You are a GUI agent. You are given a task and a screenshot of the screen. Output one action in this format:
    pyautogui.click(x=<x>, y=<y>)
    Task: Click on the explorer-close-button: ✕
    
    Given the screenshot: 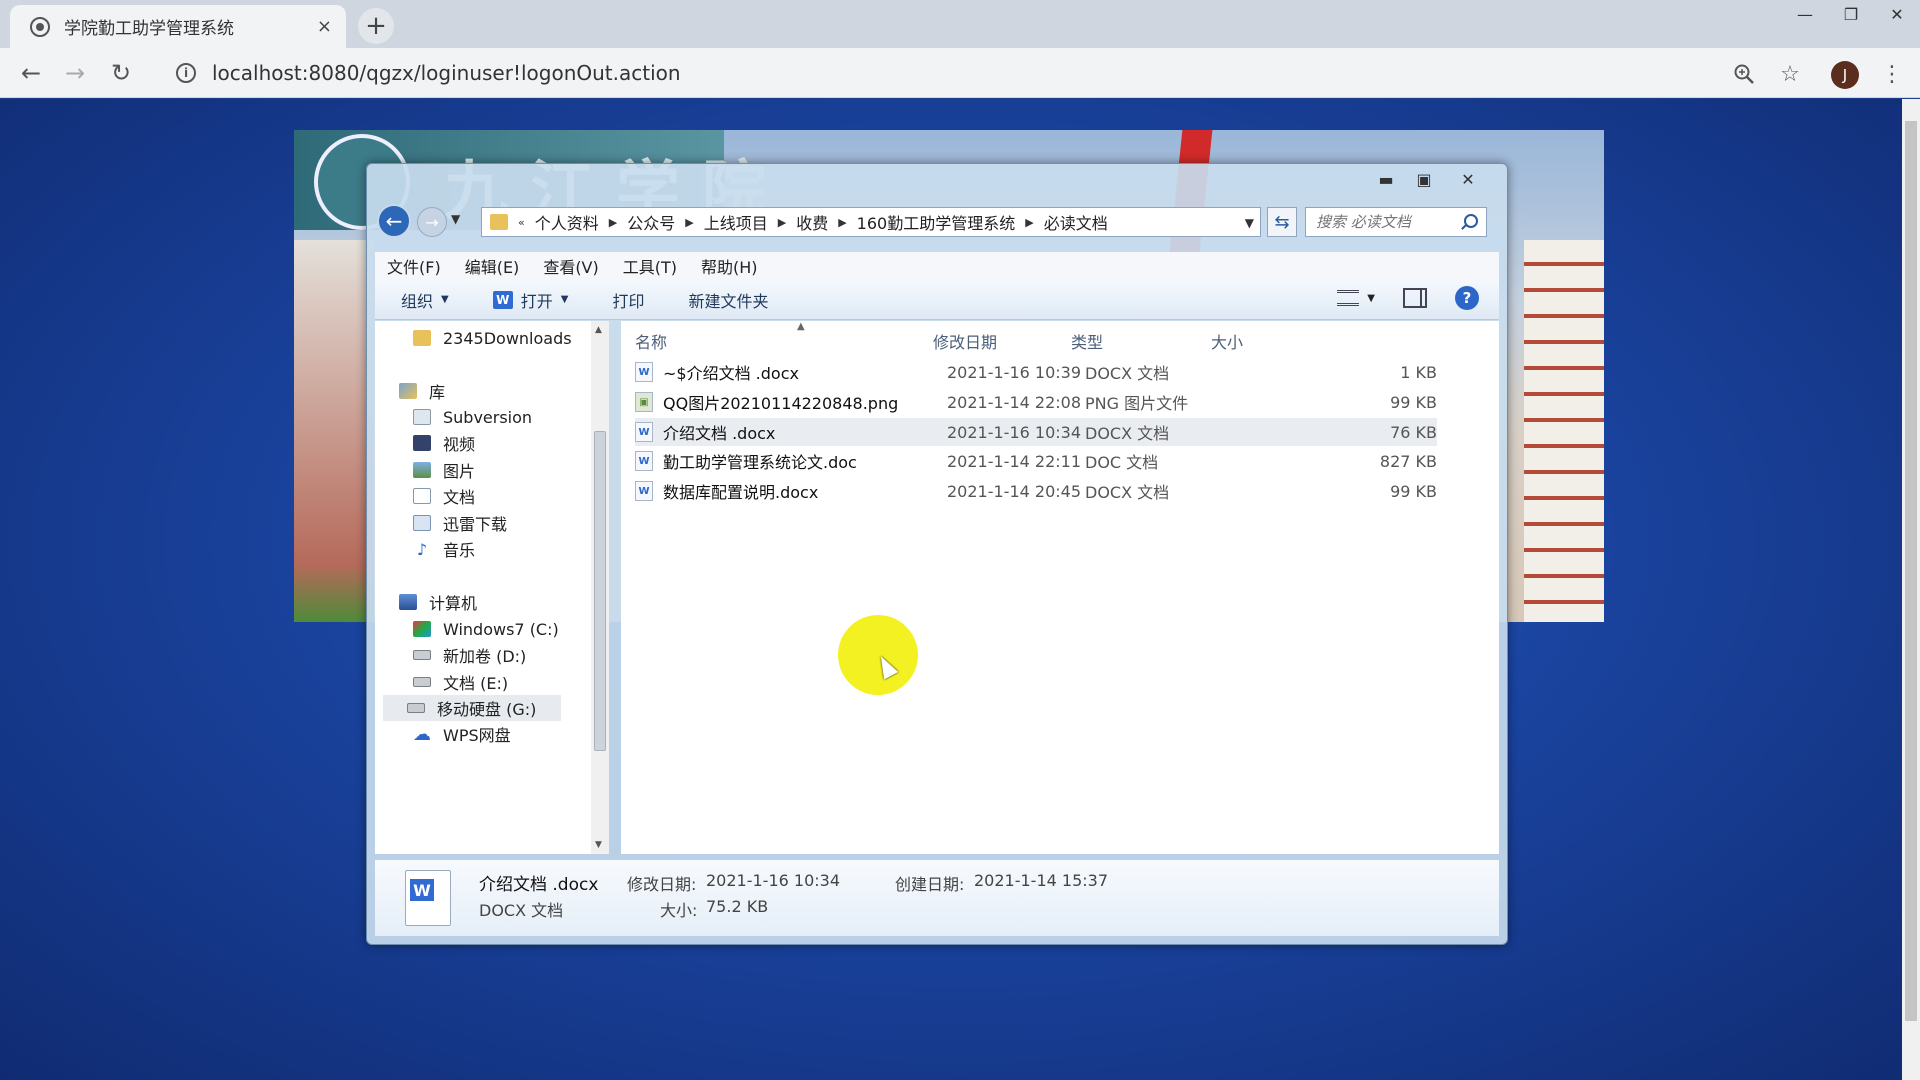 What is the action you would take?
    pyautogui.click(x=1468, y=179)
    